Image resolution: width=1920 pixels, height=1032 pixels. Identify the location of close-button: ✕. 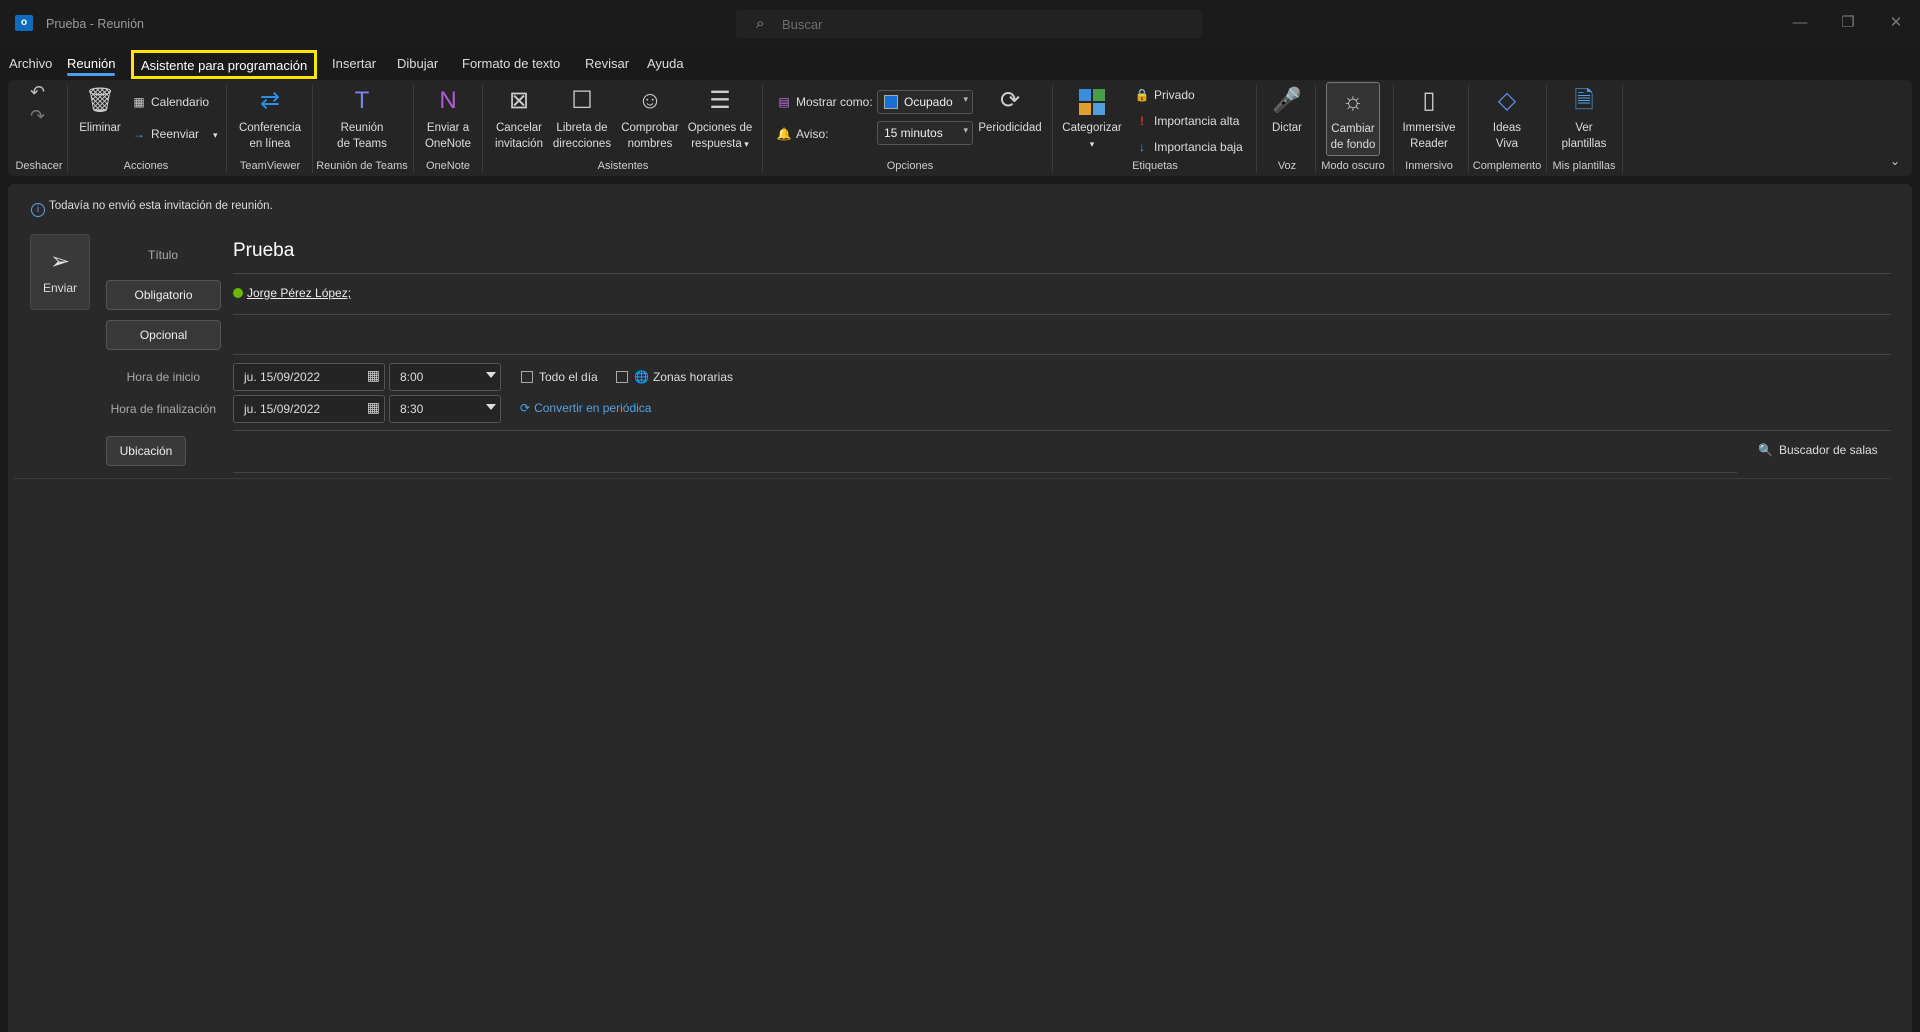
(1896, 23).